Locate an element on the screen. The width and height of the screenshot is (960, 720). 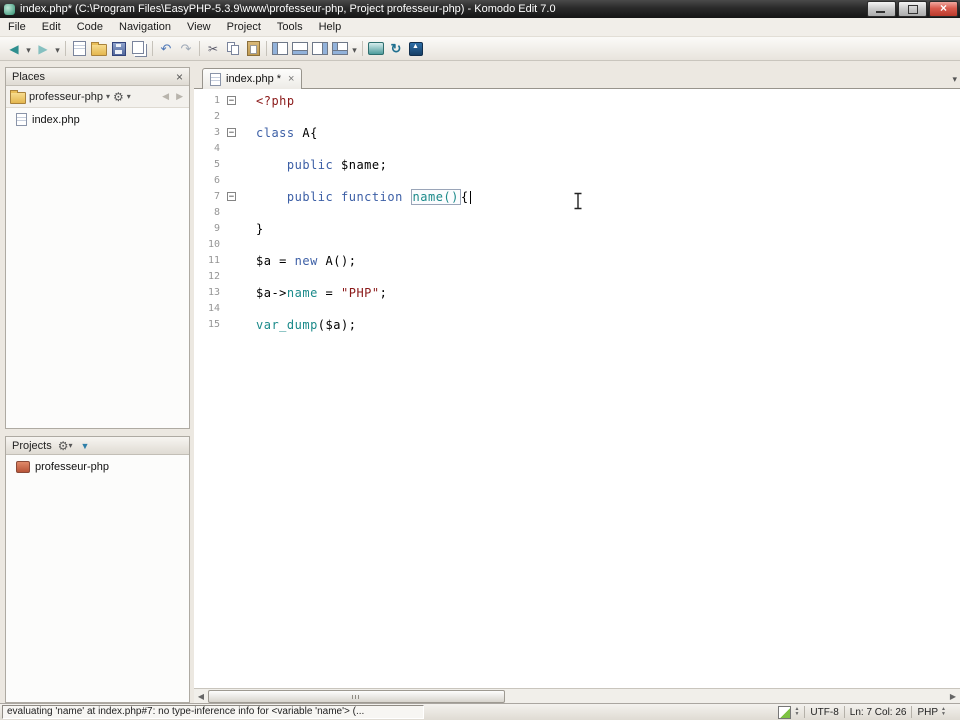
show-left-pane-button is located at coordinates (280, 49).